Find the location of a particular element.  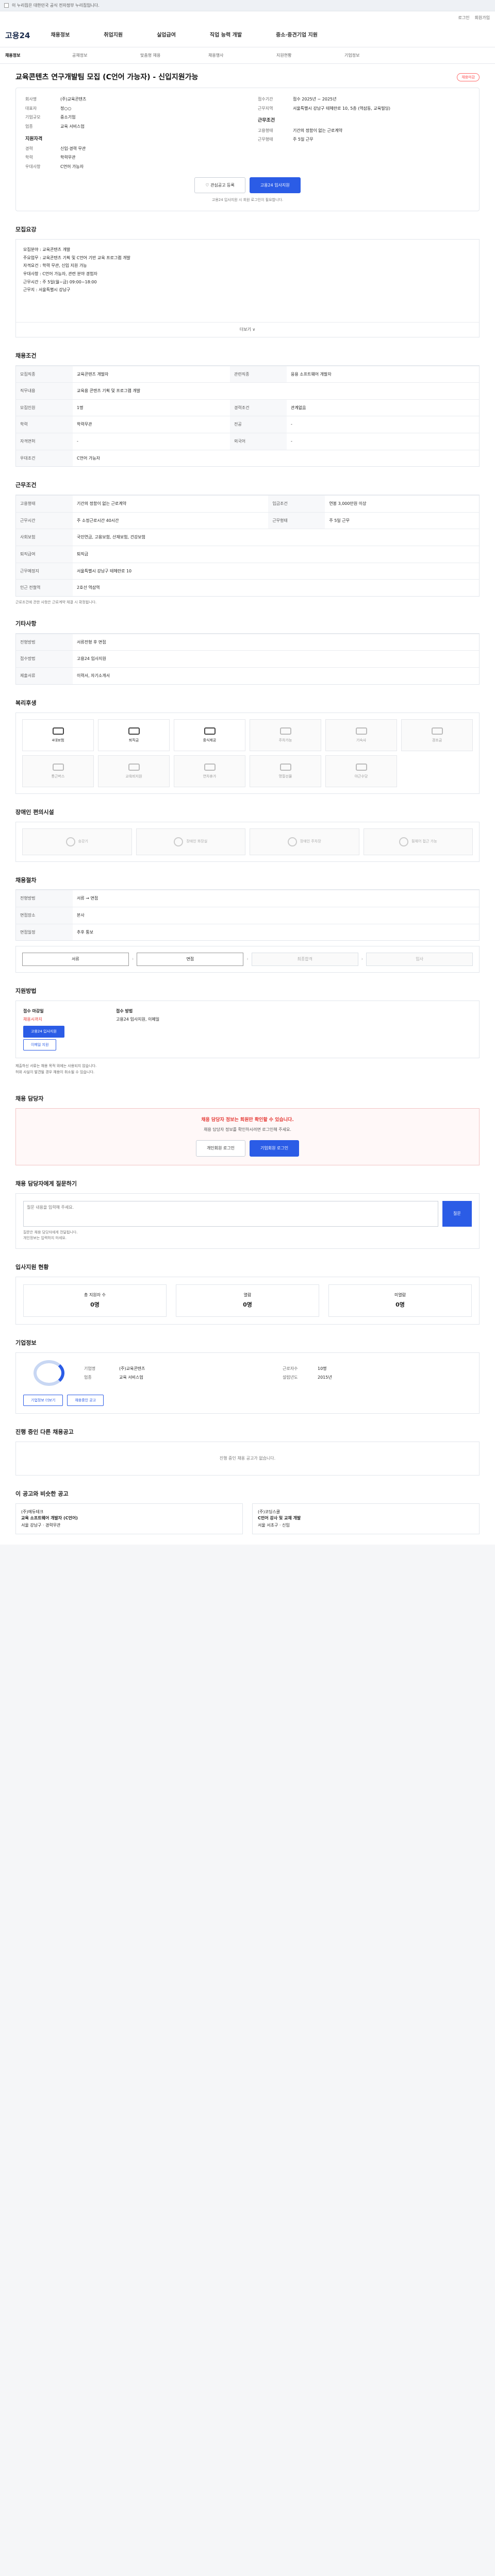

status-badge: 채용마감 is located at coordinates (468, 77).